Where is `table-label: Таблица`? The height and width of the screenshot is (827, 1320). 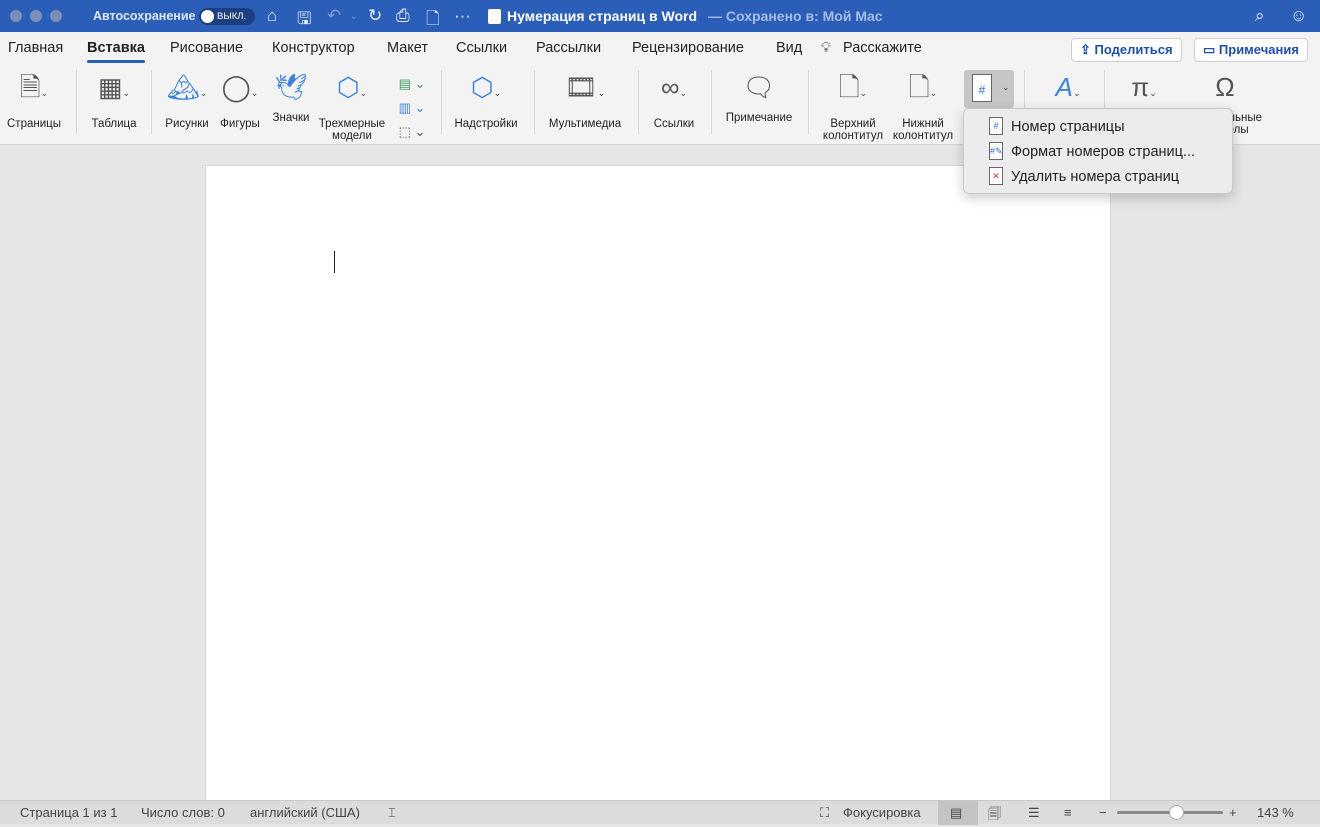 table-label: Таблица is located at coordinates (114, 124).